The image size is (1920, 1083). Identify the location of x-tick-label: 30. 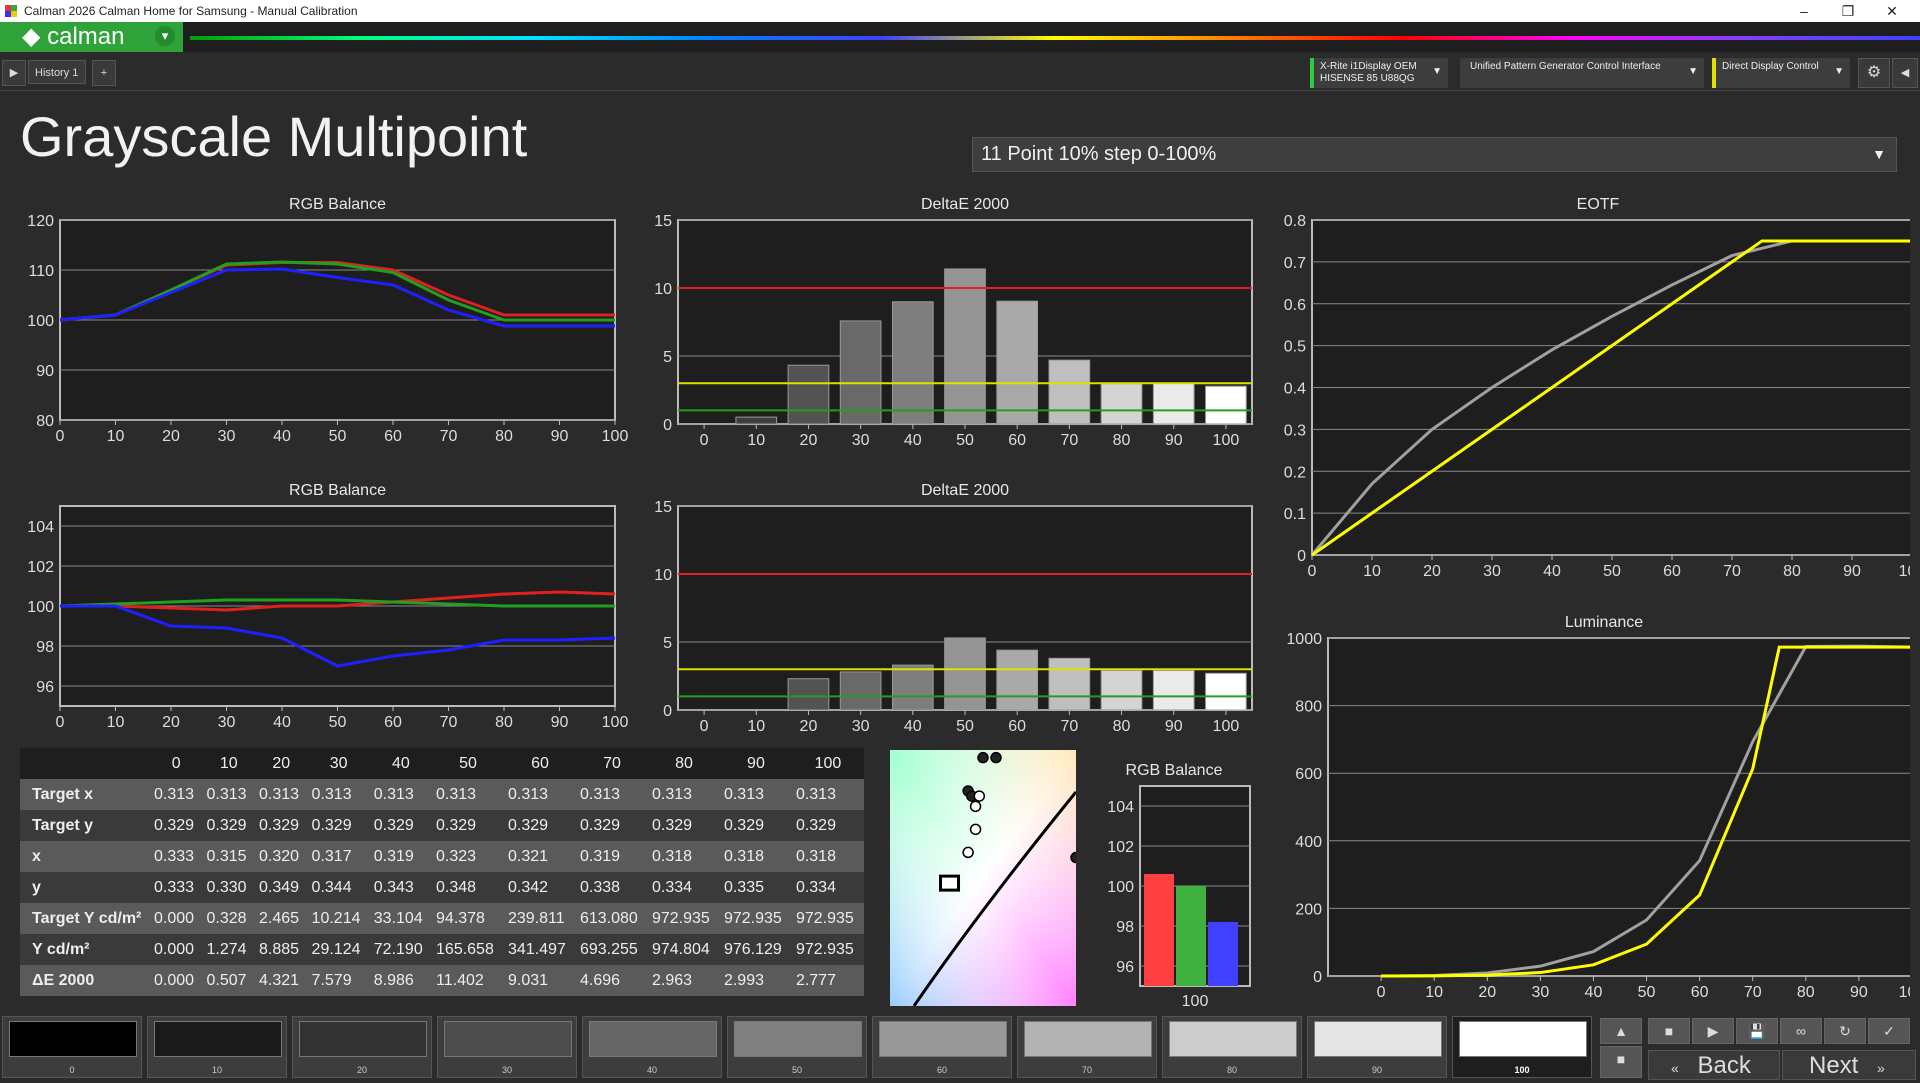
(1492, 571).